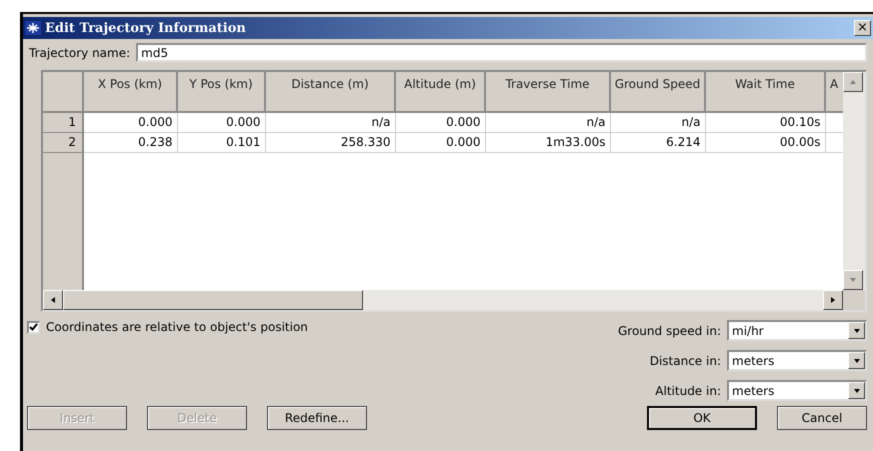 Image resolution: width=873 pixels, height=451 pixels. What do you see at coordinates (822, 418) in the screenshot?
I see `cancel-button: Cancel` at bounding box center [822, 418].